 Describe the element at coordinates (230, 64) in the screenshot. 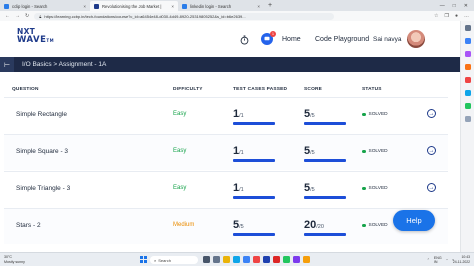

I see `breadcrumb-bar: ⊢ I/O Basics > Assignment - 1A` at that location.